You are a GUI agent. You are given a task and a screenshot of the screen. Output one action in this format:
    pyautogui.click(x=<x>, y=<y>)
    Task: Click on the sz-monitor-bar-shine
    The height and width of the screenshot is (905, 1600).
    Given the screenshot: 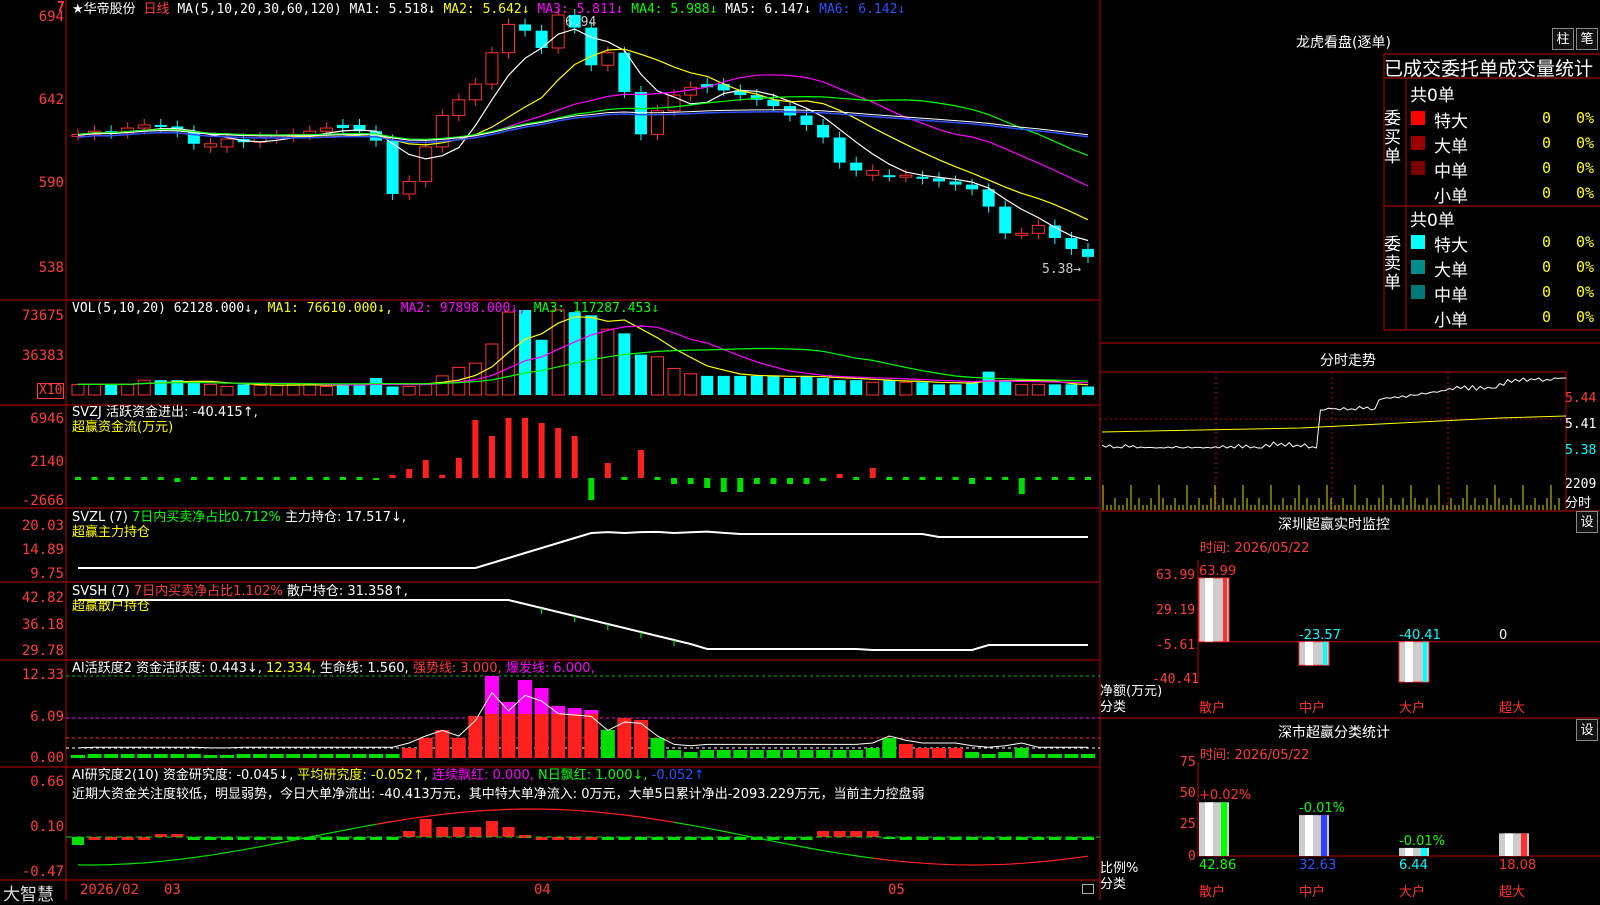 What is the action you would take?
    pyautogui.click(x=1209, y=610)
    